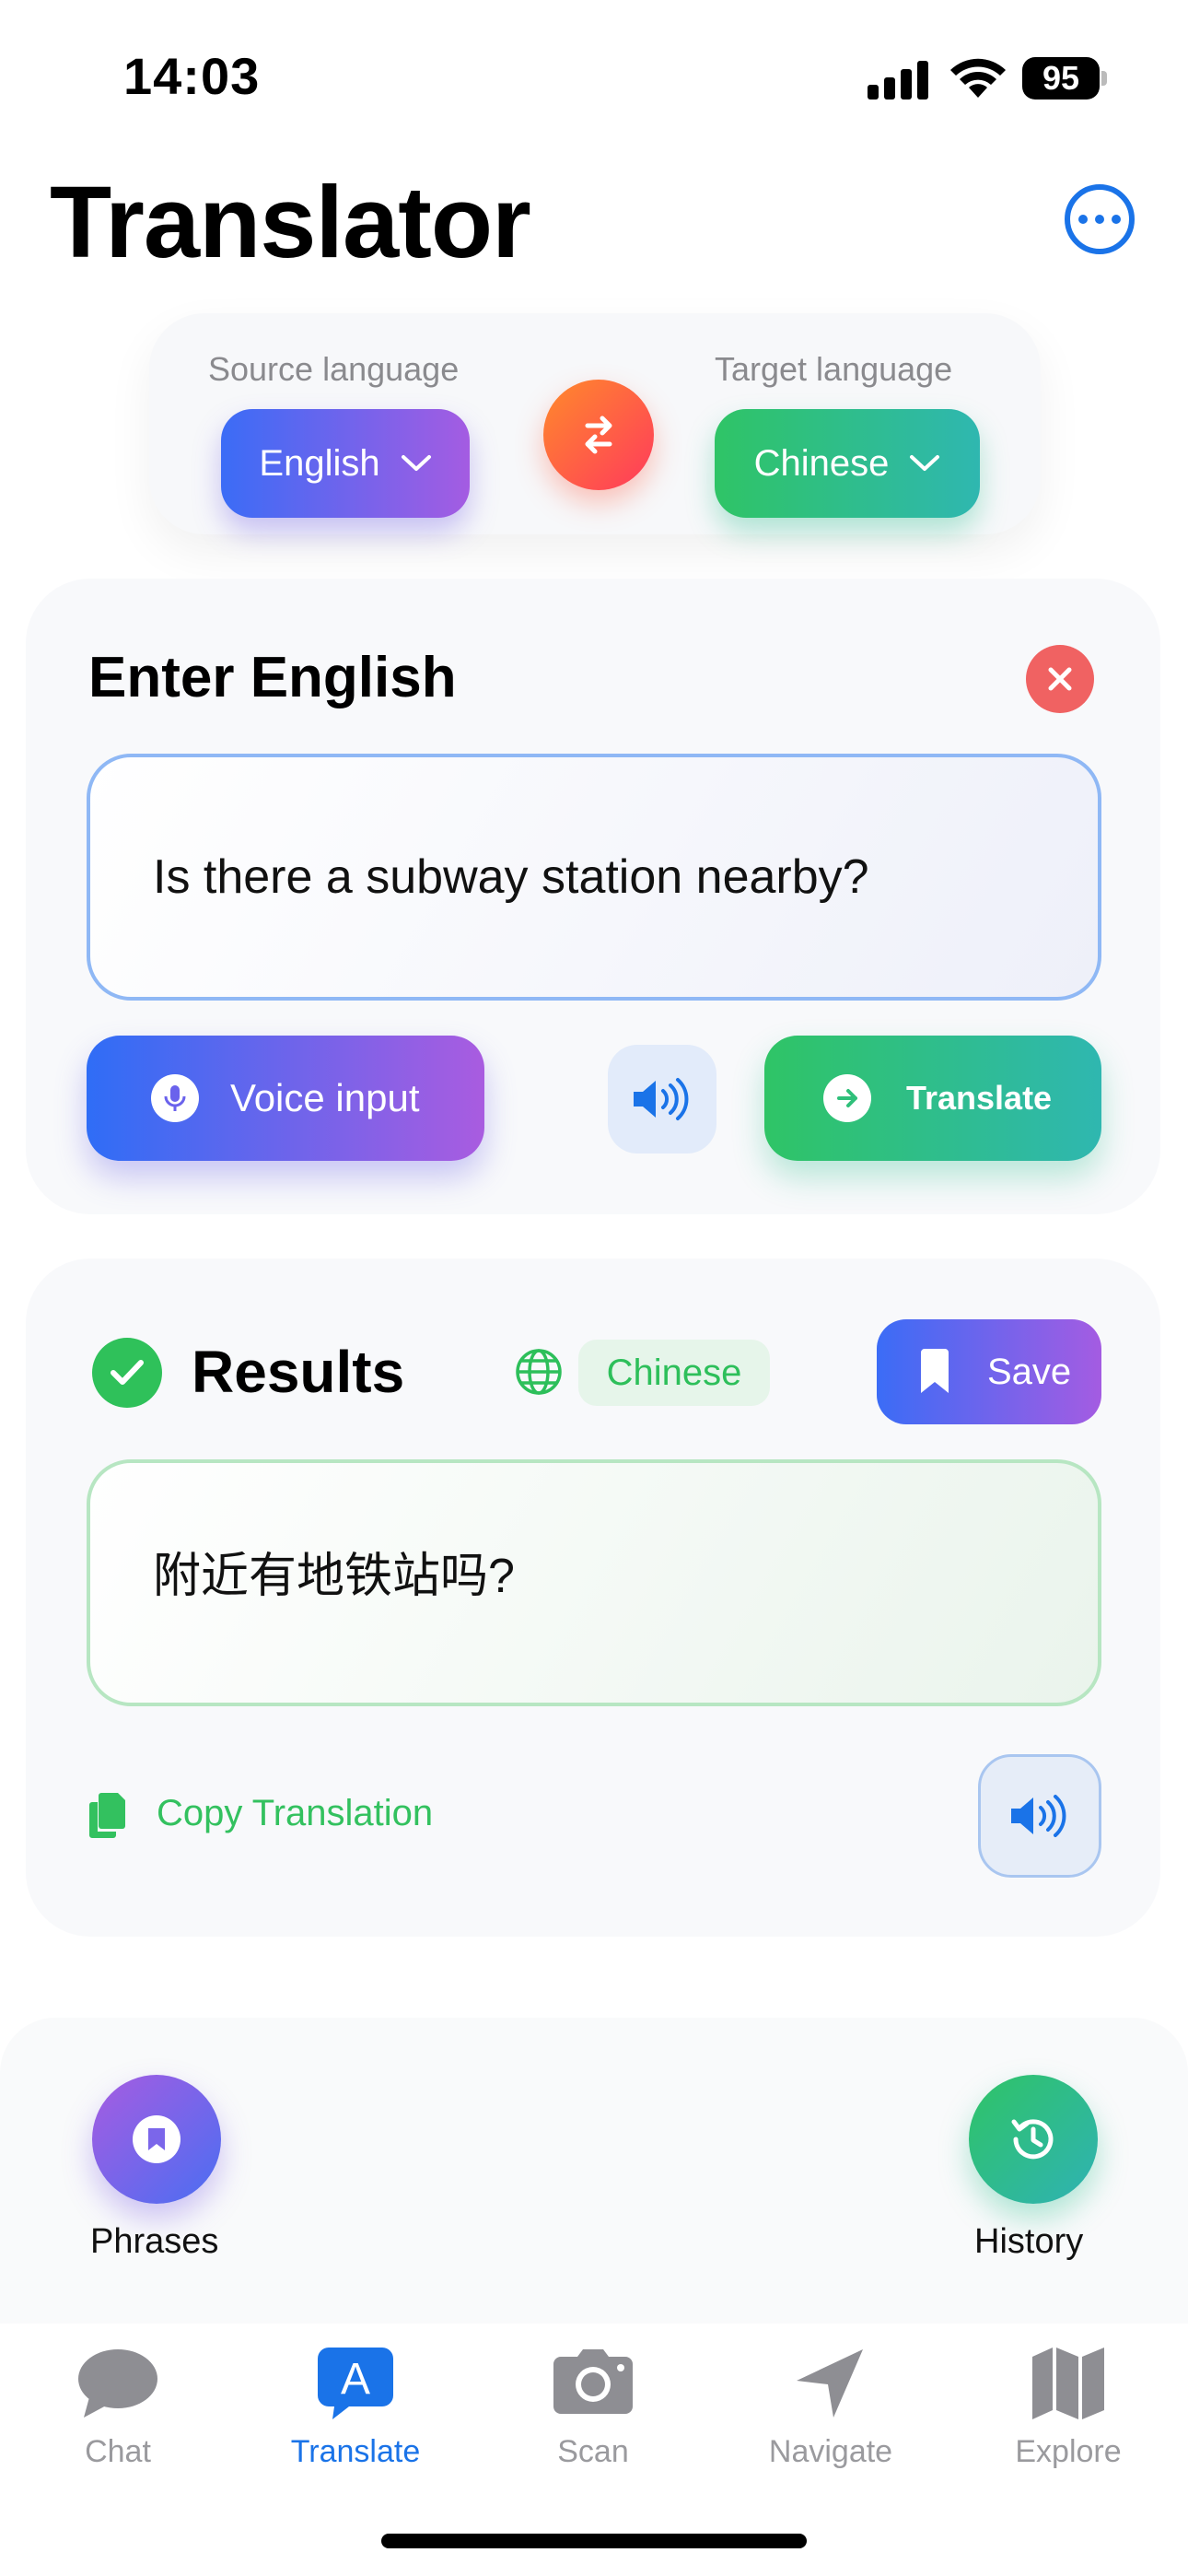 The height and width of the screenshot is (2576, 1188). I want to click on source-text-input: Is there a subway station nearby?, so click(594, 877).